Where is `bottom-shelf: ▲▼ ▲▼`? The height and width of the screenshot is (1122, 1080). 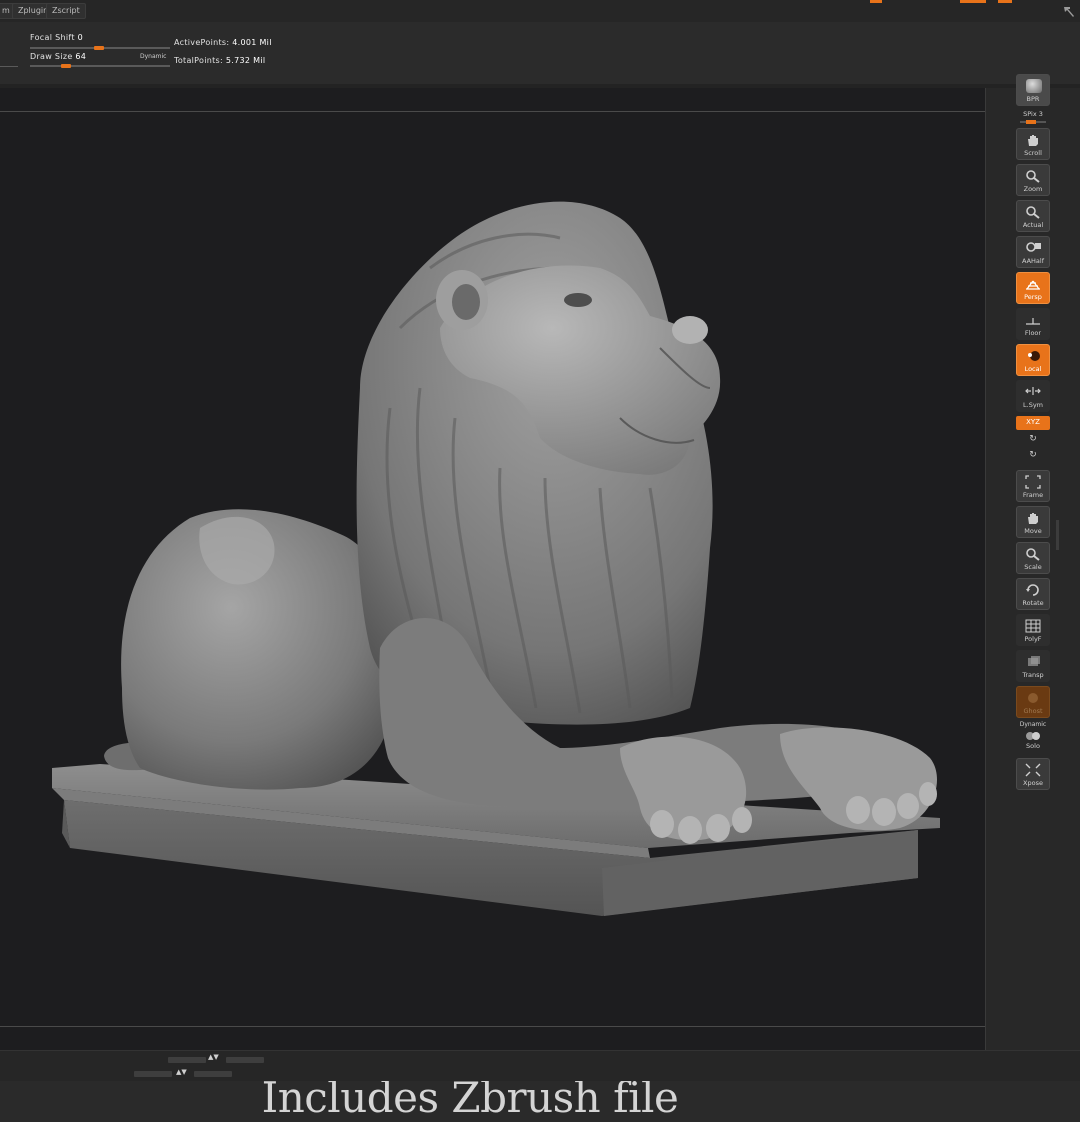
bottom-shelf: ▲▼ ▲▼ is located at coordinates (540, 1065).